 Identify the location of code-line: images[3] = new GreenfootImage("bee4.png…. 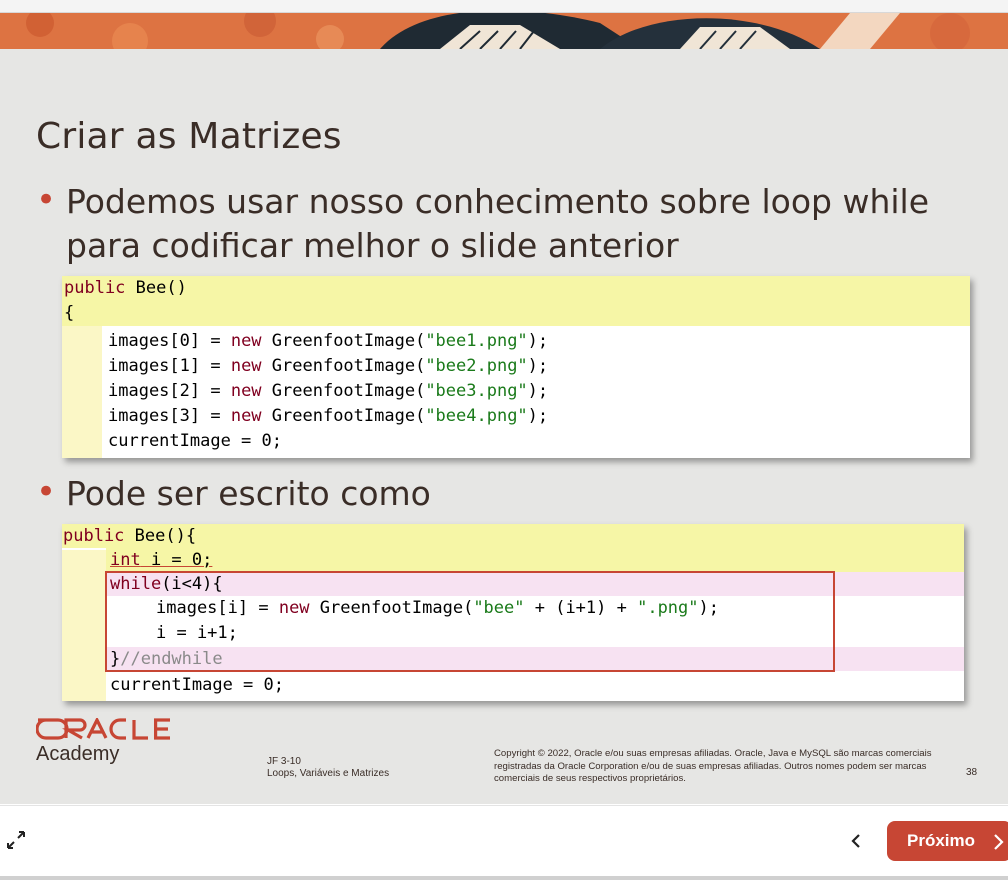
(328, 416).